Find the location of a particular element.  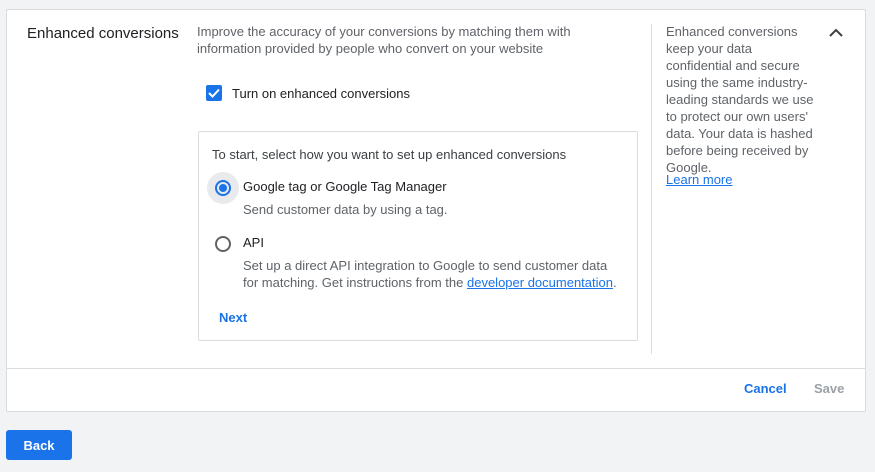

enable-enhanced-conversions-checkbox: Turn on enhanced conversions is located at coordinates (308, 93).